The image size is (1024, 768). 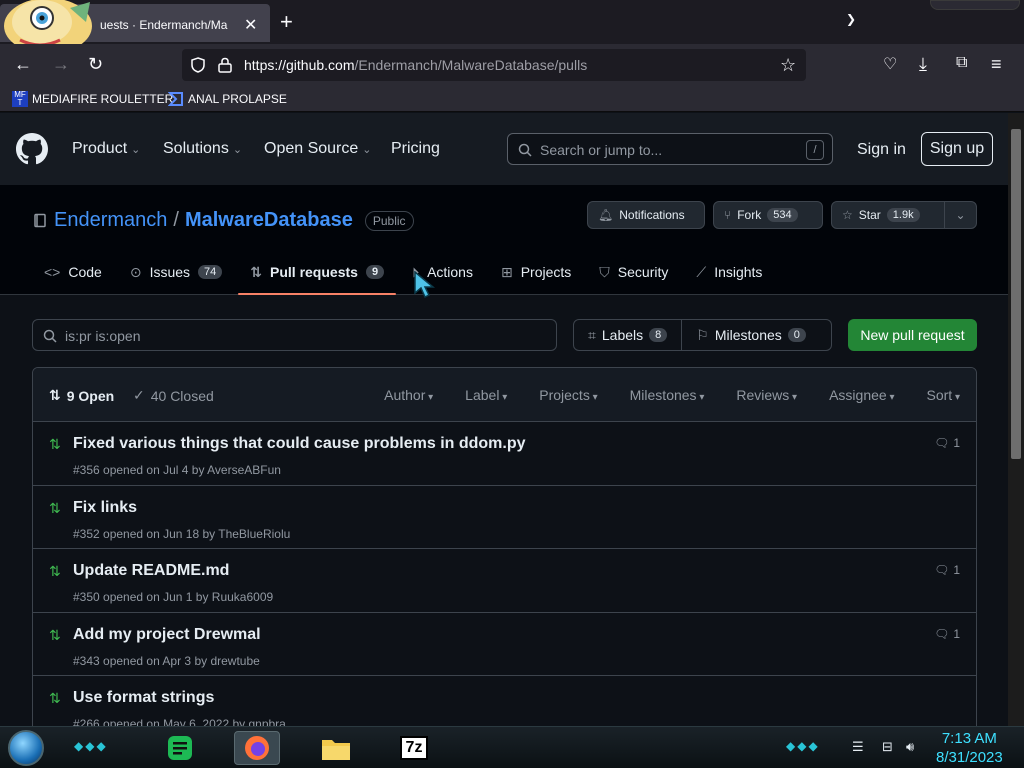 I want to click on bookmark-sigma-icon, so click(x=175, y=99).